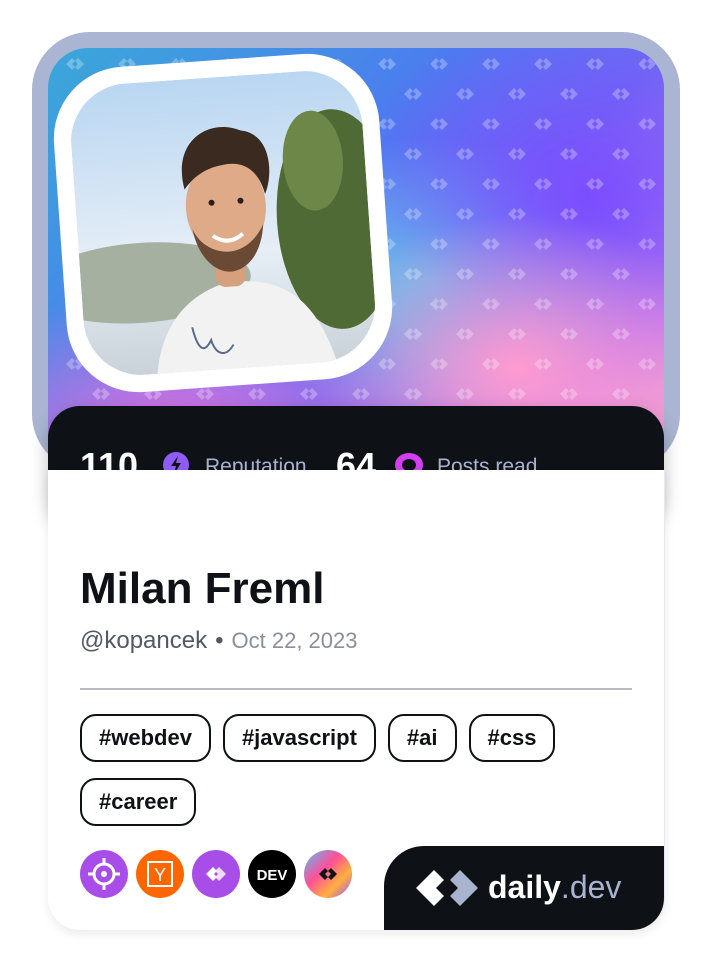 This screenshot has height=978, width=712. What do you see at coordinates (138, 802) in the screenshot?
I see `tag-chip: #career` at bounding box center [138, 802].